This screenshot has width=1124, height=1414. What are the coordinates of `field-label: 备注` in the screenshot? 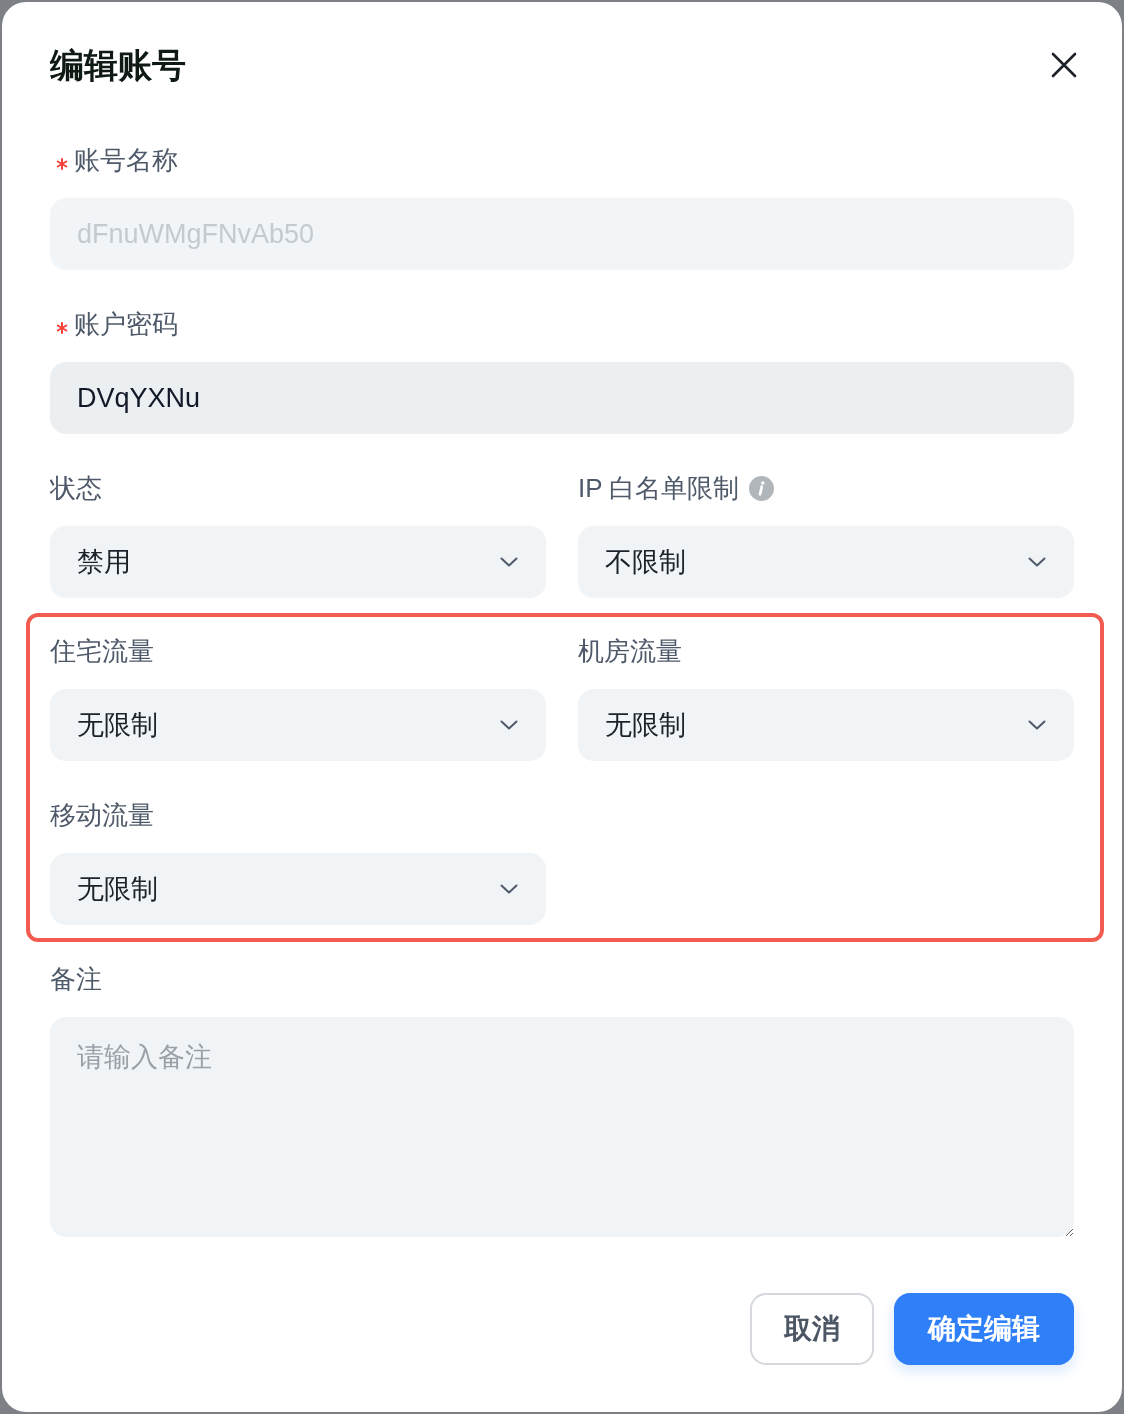 It's located at (76, 979).